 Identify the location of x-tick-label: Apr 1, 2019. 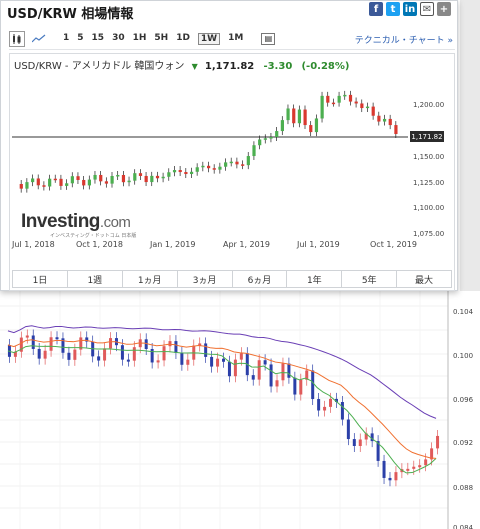
(246, 244).